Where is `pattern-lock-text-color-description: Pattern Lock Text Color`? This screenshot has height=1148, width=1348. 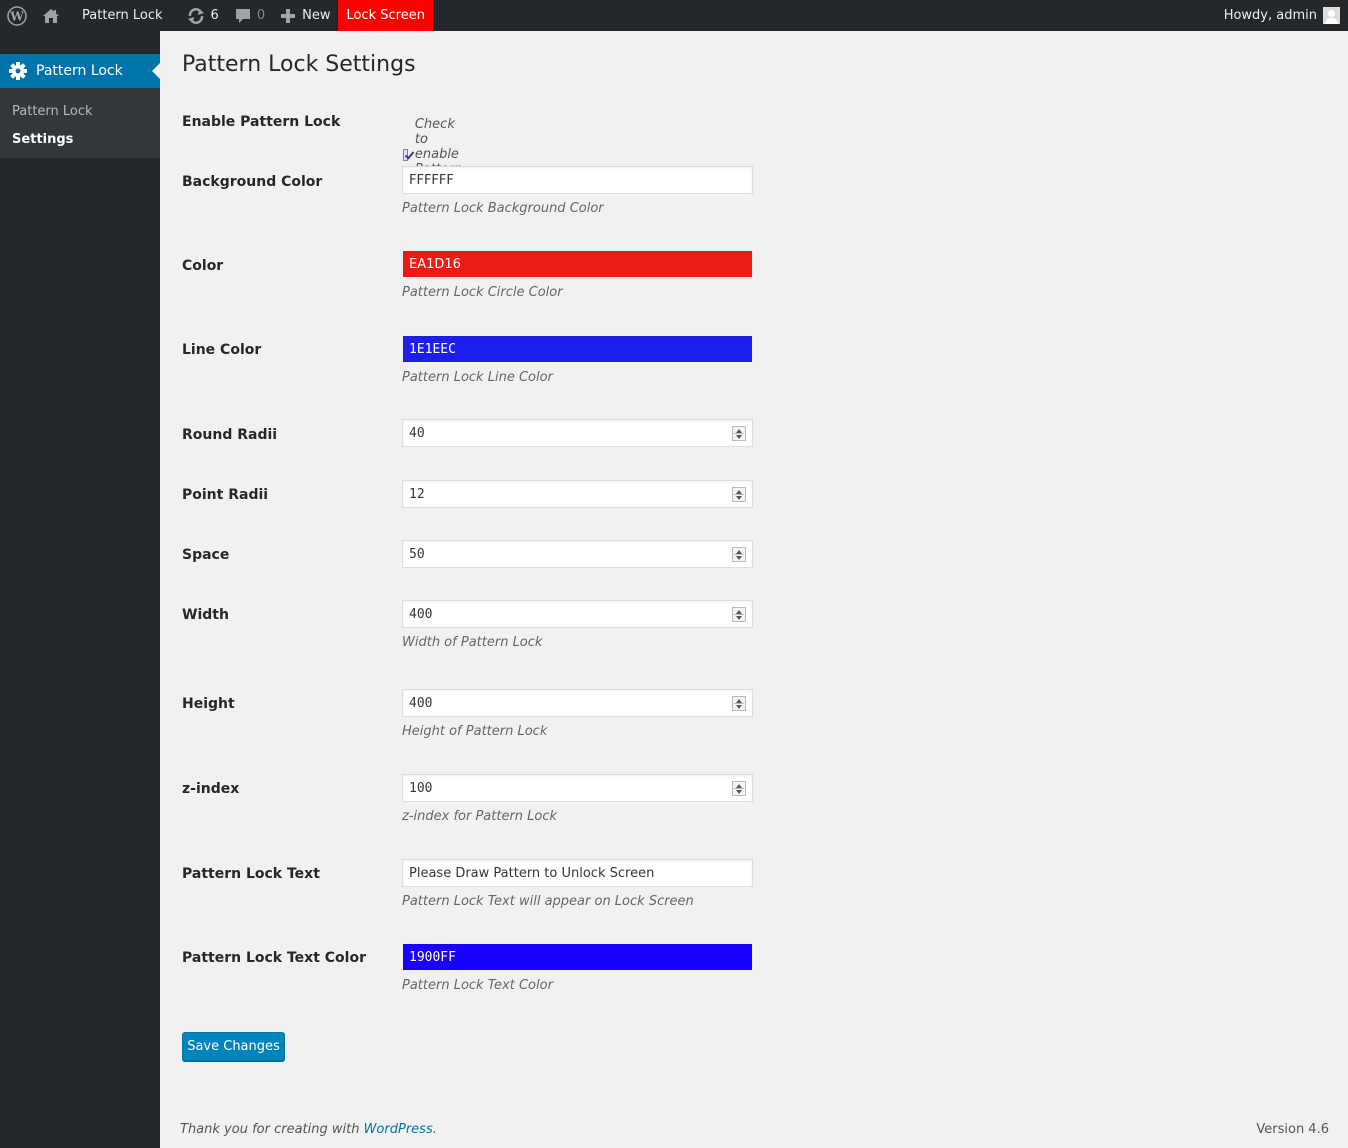 pattern-lock-text-color-description: Pattern Lock Text Color is located at coordinates (477, 985).